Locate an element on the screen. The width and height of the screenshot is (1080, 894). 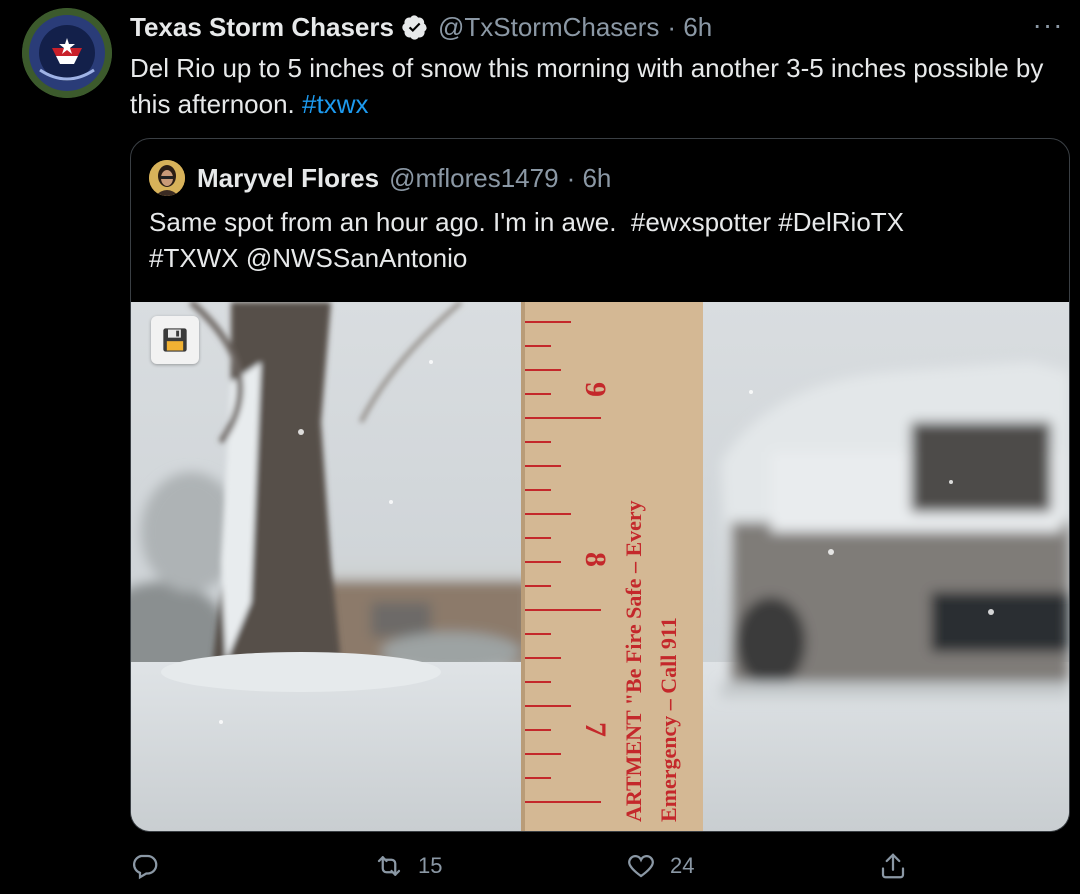
retweet-button: 15 is located at coordinates (408, 866).